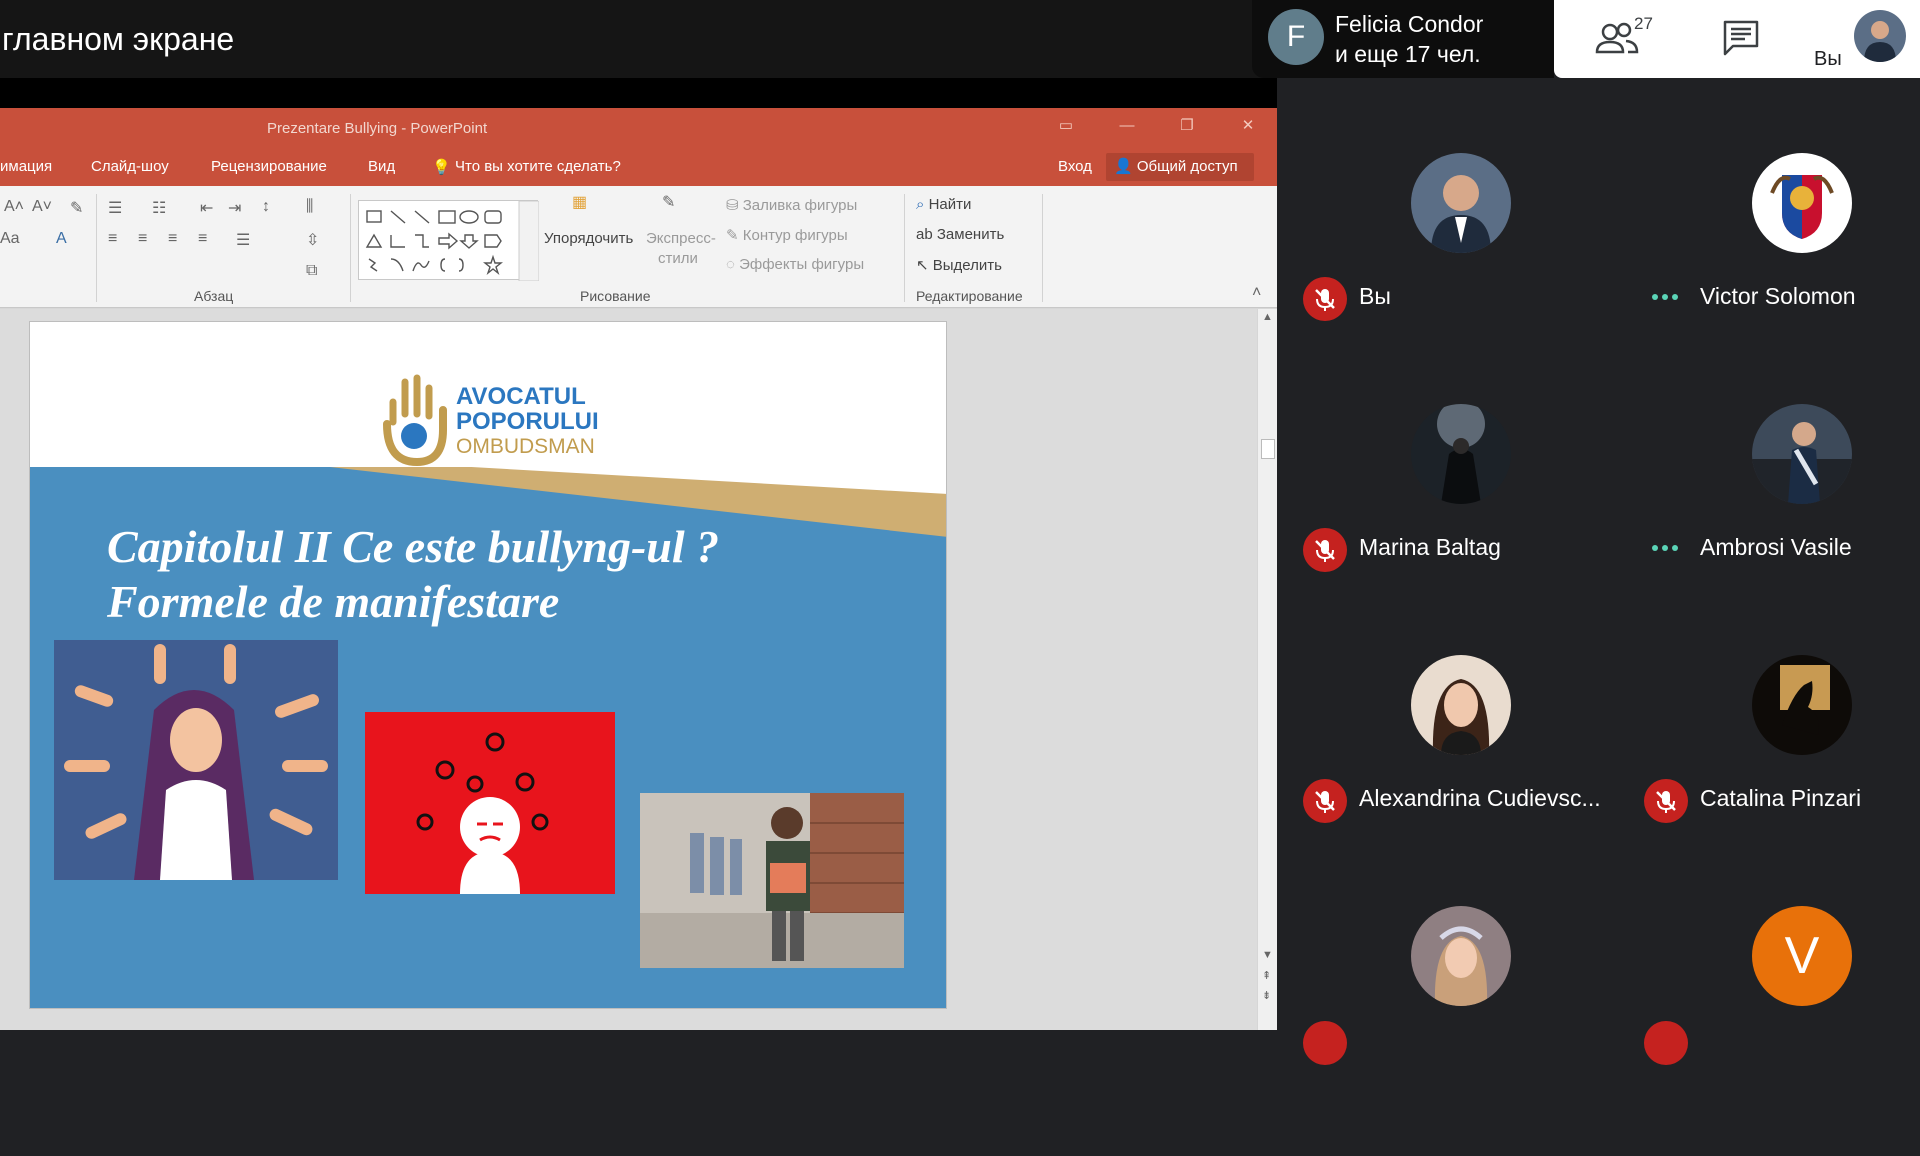  What do you see at coordinates (112, 239) in the screenshot?
I see `align-left-icon: ≡` at bounding box center [112, 239].